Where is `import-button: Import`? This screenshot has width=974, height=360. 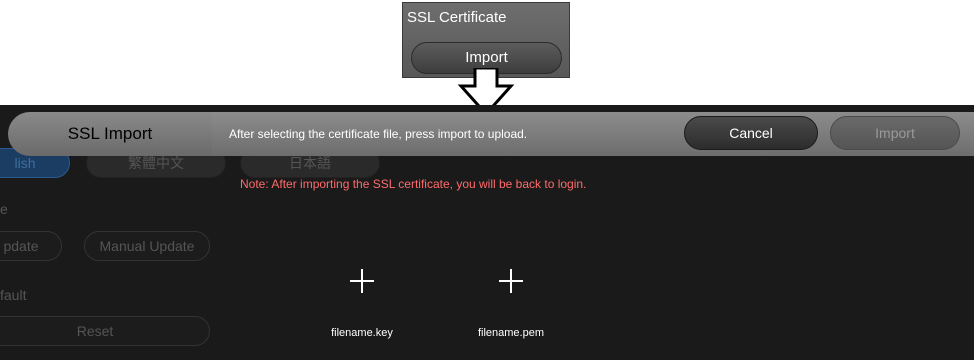 import-button: Import is located at coordinates (895, 133).